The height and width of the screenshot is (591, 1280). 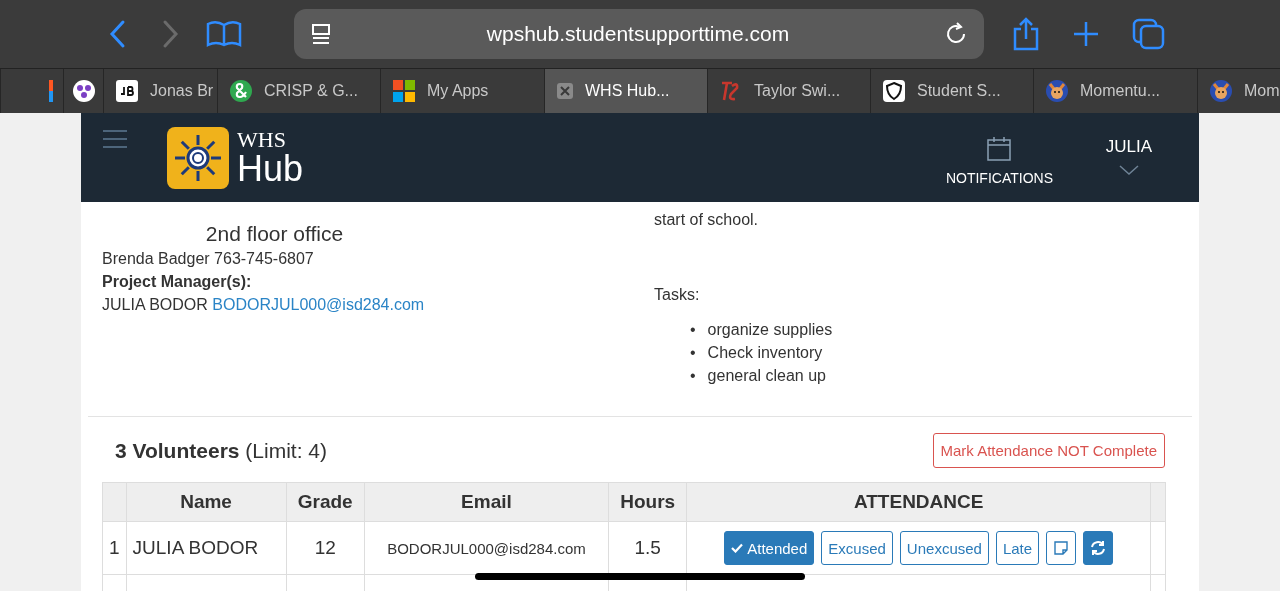 I want to click on logo-text: WHS, so click(x=262, y=139).